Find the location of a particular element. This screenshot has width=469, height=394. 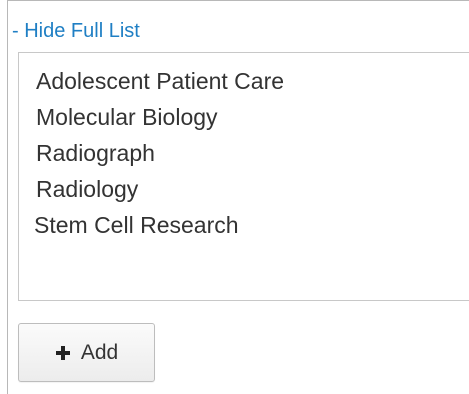

list-item: Stem Cell Research is located at coordinates (244, 225).